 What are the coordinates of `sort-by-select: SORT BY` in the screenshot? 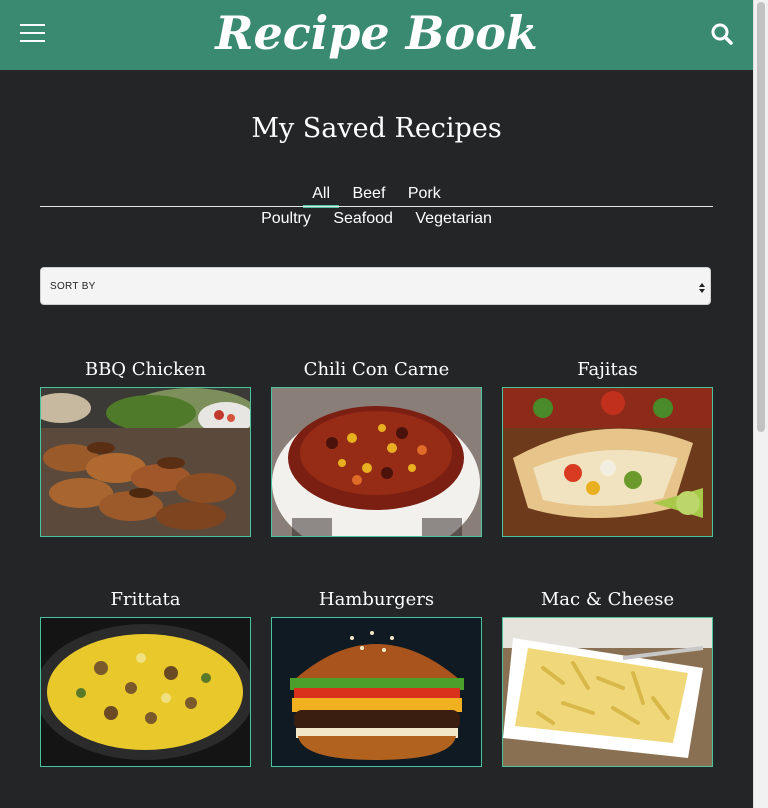 It's located at (375, 286).